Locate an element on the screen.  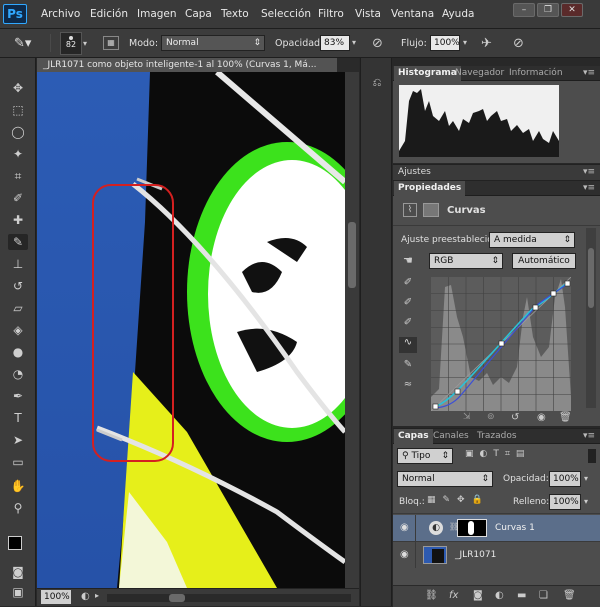
reset-icon: ↺ is located at coordinates (515, 417).